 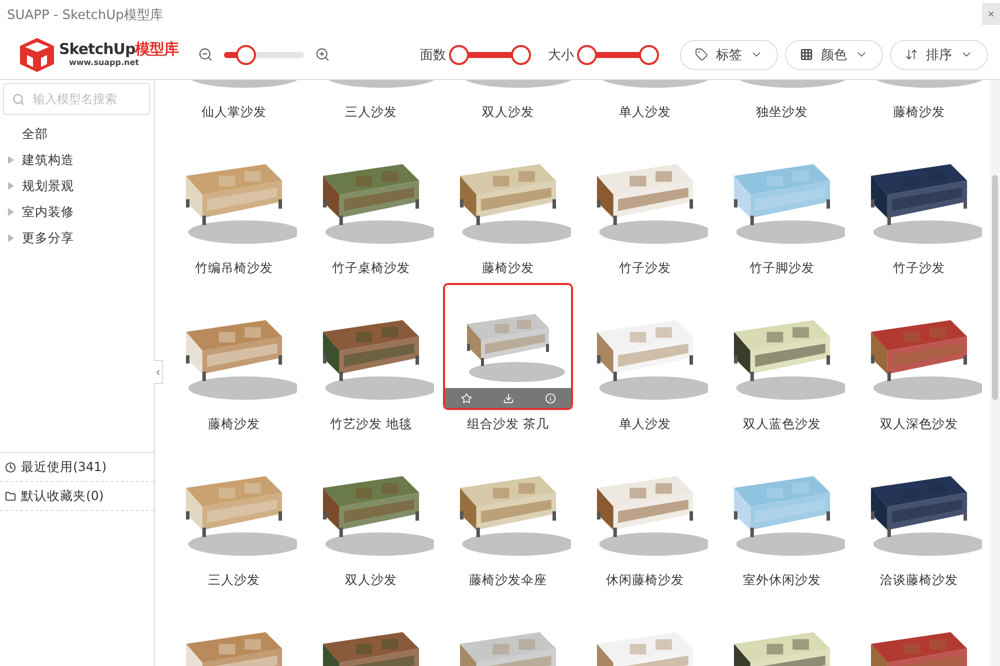 I want to click on filter-button: 颜色, so click(x=834, y=55).